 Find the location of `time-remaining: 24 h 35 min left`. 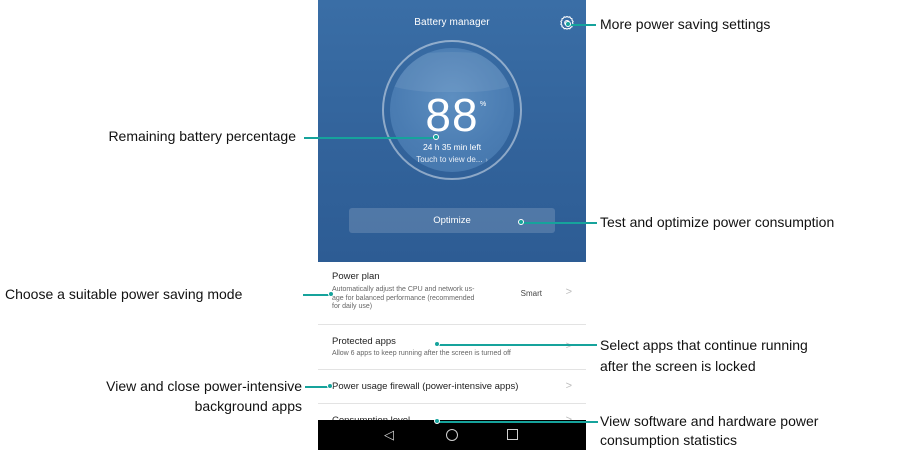

time-remaining: 24 h 35 min left is located at coordinates (452, 147).